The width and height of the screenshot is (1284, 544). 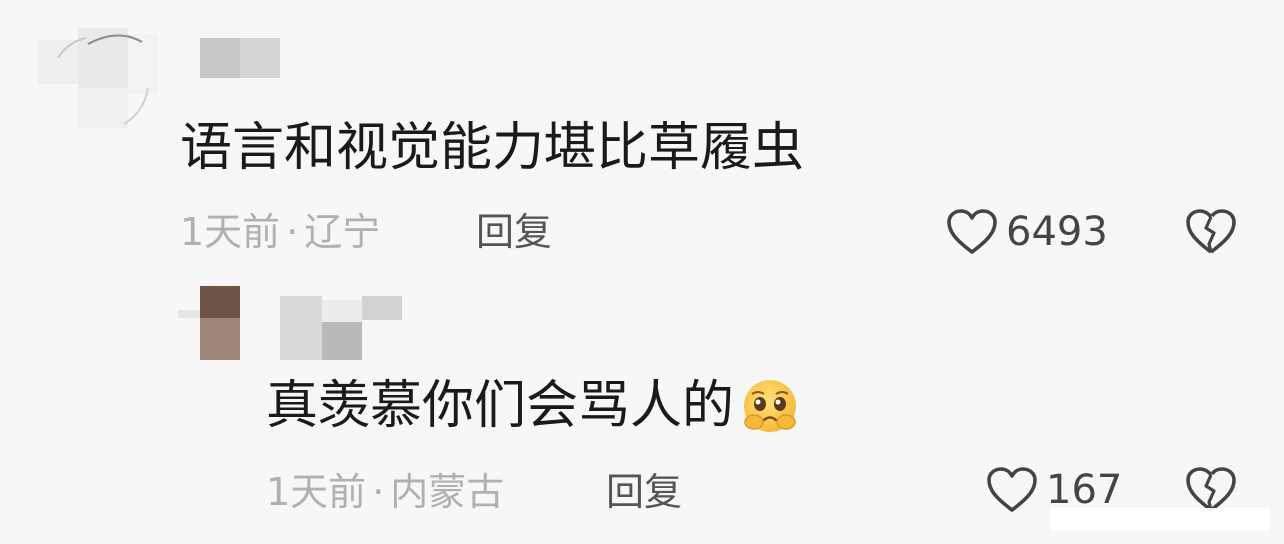 I want to click on comment-meta: 1天前 · 辽宁, so click(x=280, y=232).